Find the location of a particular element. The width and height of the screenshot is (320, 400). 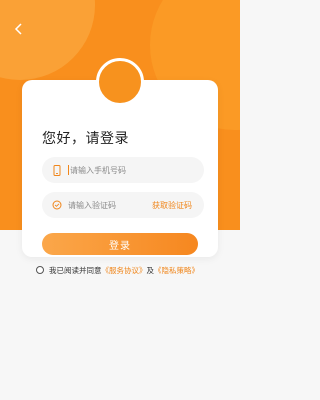

back-button is located at coordinates (19, 29).